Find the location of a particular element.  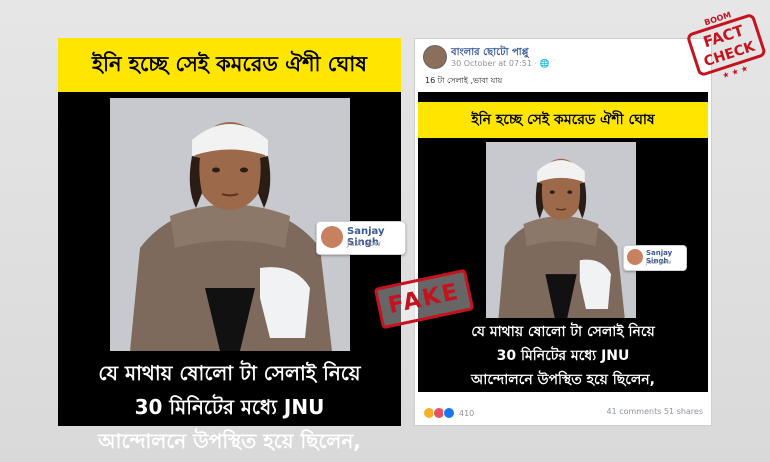

girl-photo-illustration is located at coordinates (561, 230).